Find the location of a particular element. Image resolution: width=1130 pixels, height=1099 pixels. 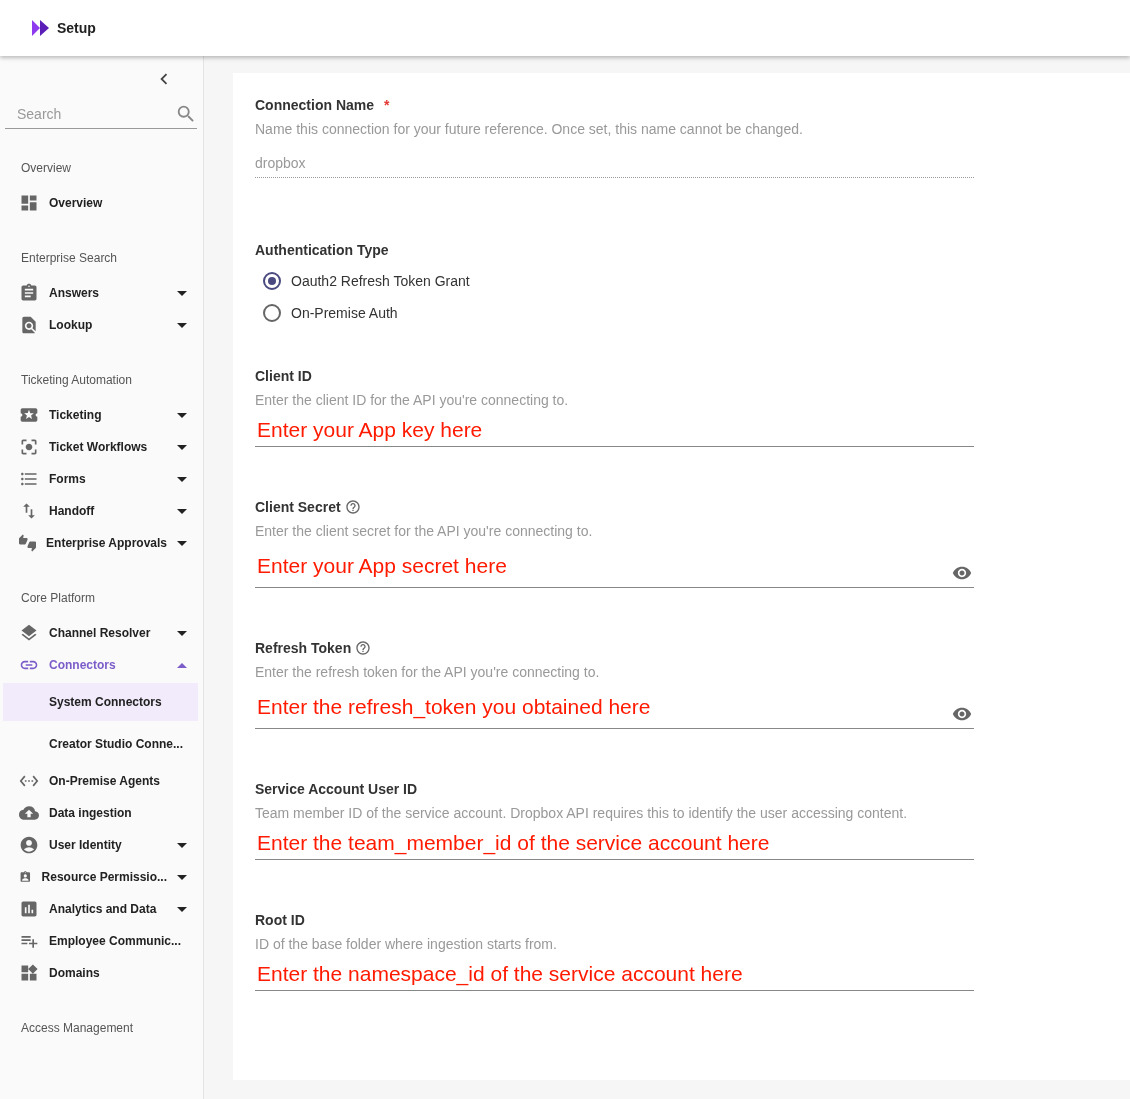

radio-label: On-Premise Auth is located at coordinates (344, 313).